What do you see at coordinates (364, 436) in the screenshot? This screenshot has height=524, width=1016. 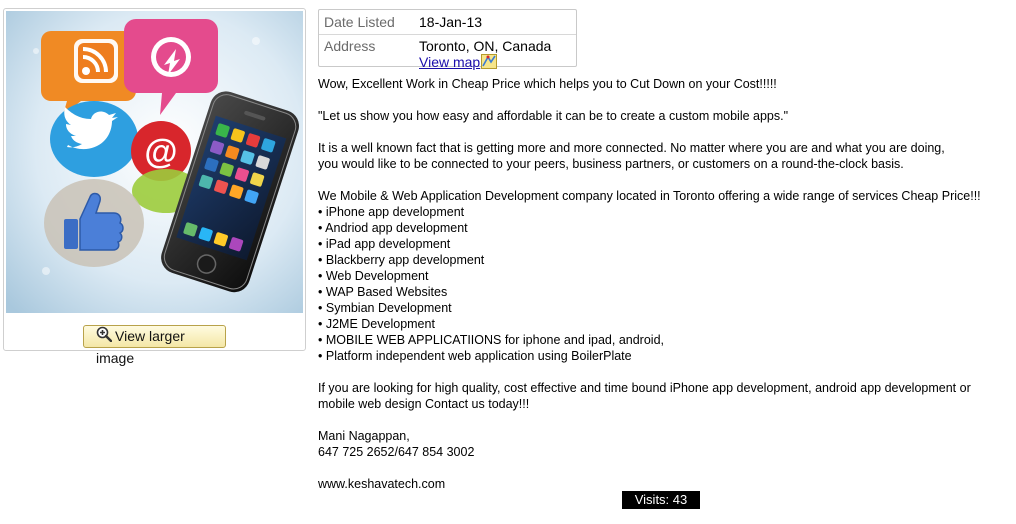 I see `contact-name: Mani Nagappan,` at bounding box center [364, 436].